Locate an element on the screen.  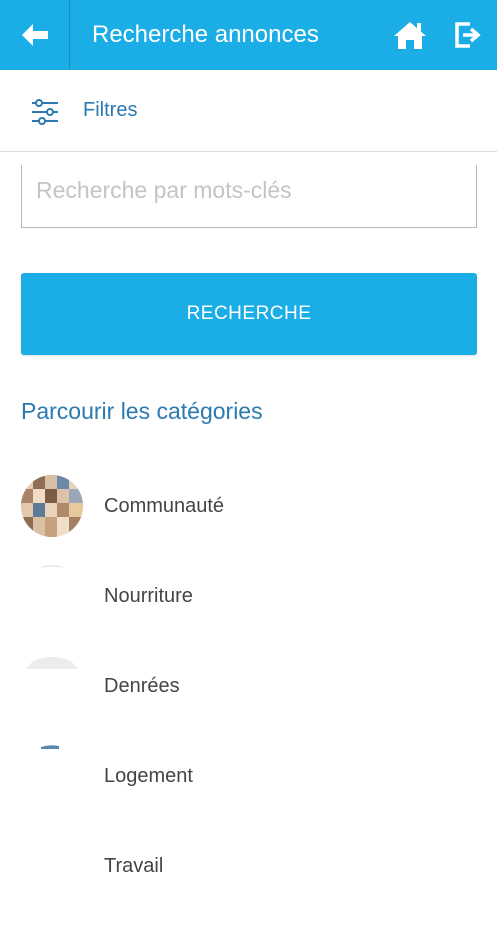
category-item-logement: Logement is located at coordinates (248, 790).